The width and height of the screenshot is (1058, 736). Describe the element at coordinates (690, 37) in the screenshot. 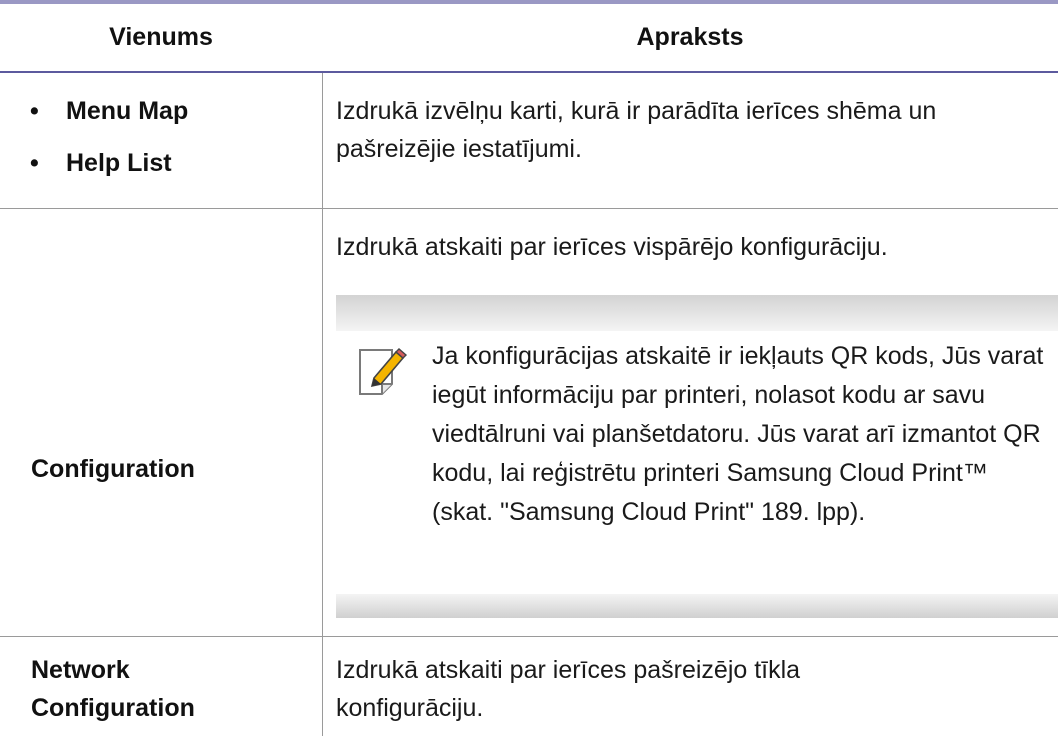

I see `header-apraksts: Apraksts` at that location.